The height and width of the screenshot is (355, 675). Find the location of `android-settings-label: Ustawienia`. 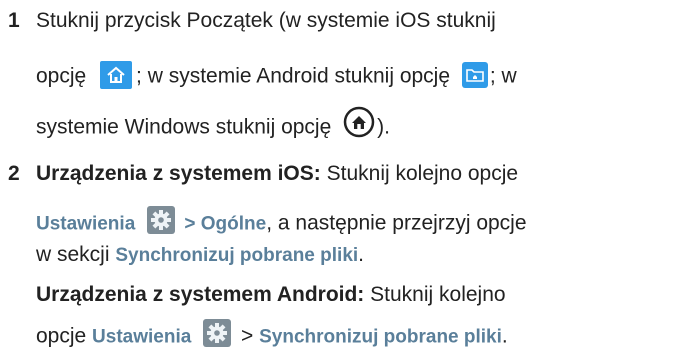

android-settings-label: Ustawienia is located at coordinates (142, 337).